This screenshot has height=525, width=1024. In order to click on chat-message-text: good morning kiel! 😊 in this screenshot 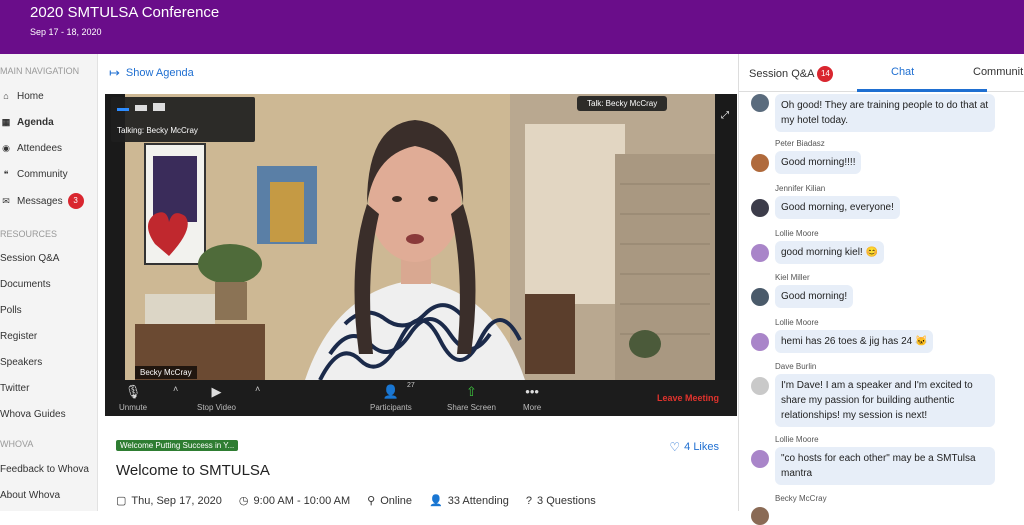, I will do `click(829, 252)`.